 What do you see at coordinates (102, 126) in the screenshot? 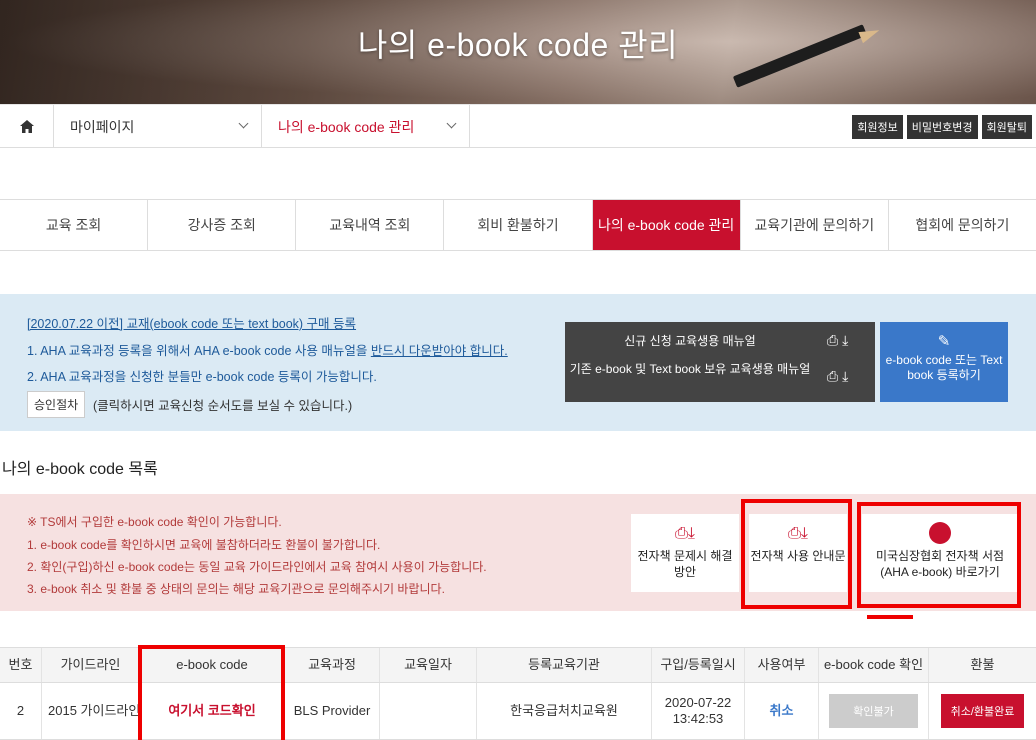
I see `breadcrumb-mypage-label: 마이페이지` at bounding box center [102, 126].